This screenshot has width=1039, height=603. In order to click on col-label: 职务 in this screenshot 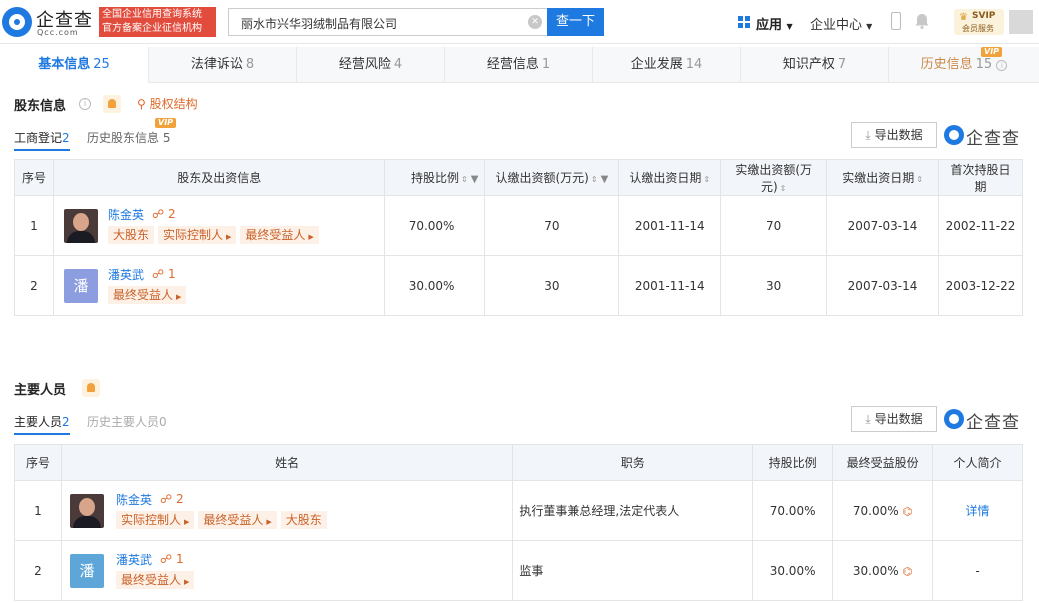, I will do `click(632, 463)`.